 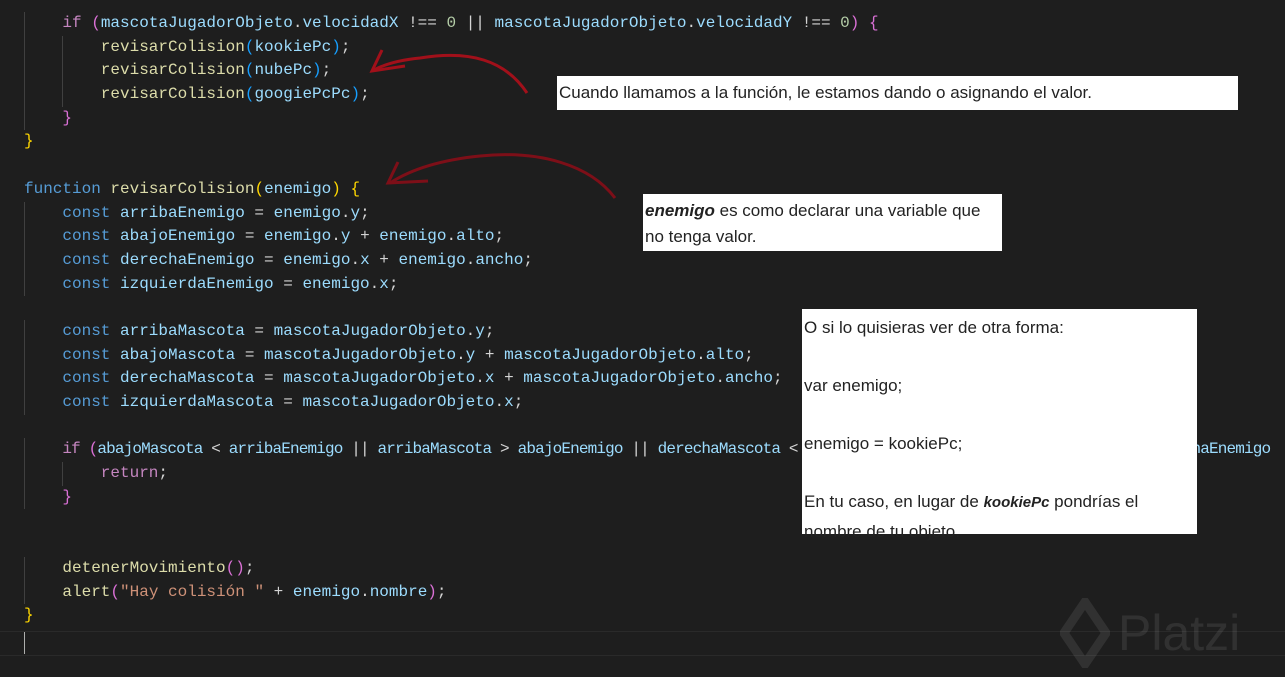 I want to click on note-text: enemigo = kookiePc;, so click(x=883, y=443).